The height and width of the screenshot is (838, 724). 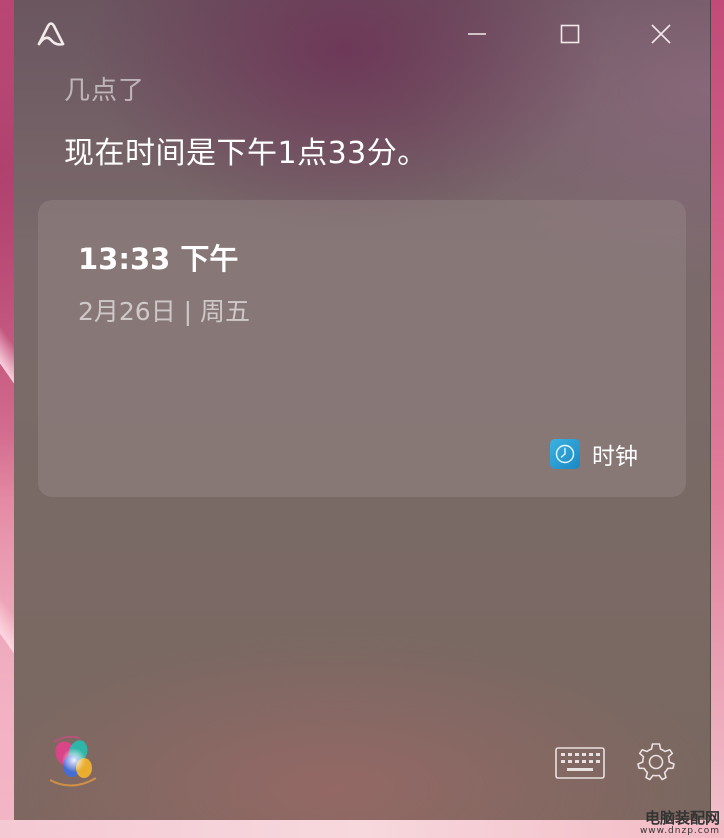 I want to click on maximize-button, so click(x=570, y=34).